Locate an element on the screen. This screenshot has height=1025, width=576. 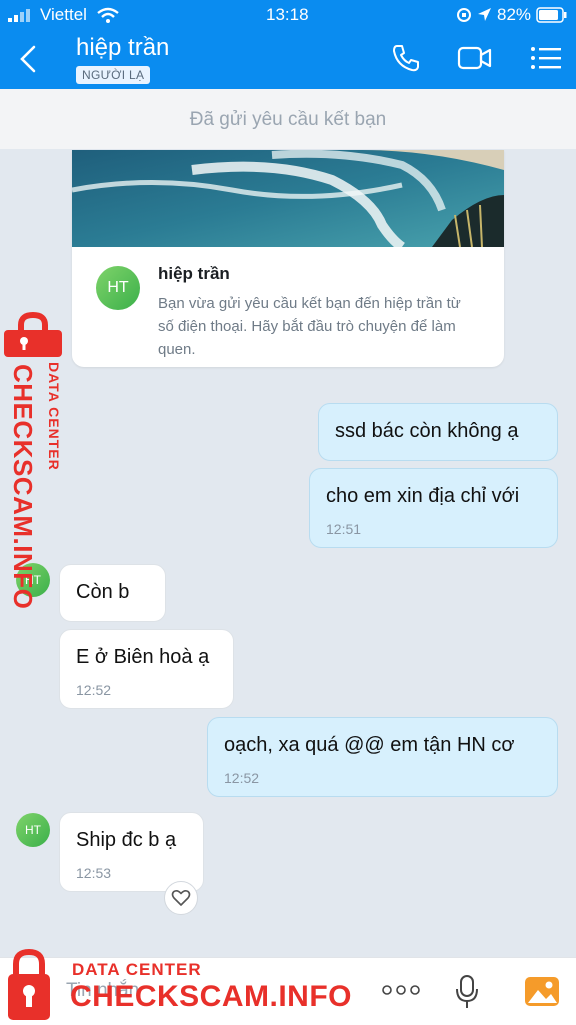
friend-request-notice: Đã gửi yêu cầu kết bạn is located at coordinates (288, 119).